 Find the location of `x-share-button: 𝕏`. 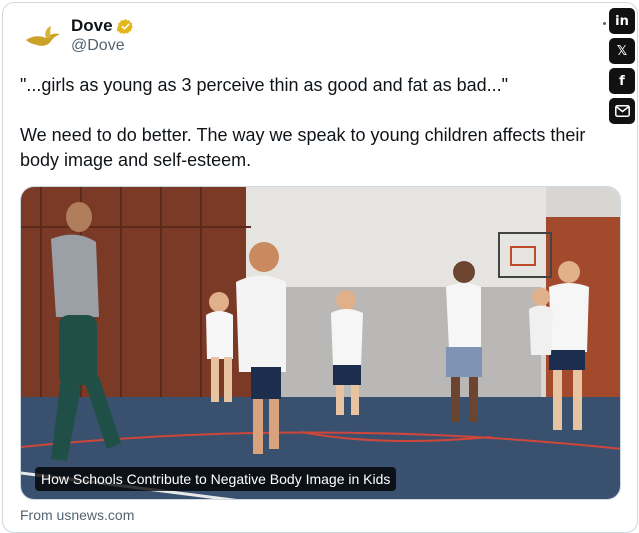

x-share-button: 𝕏 is located at coordinates (622, 51).